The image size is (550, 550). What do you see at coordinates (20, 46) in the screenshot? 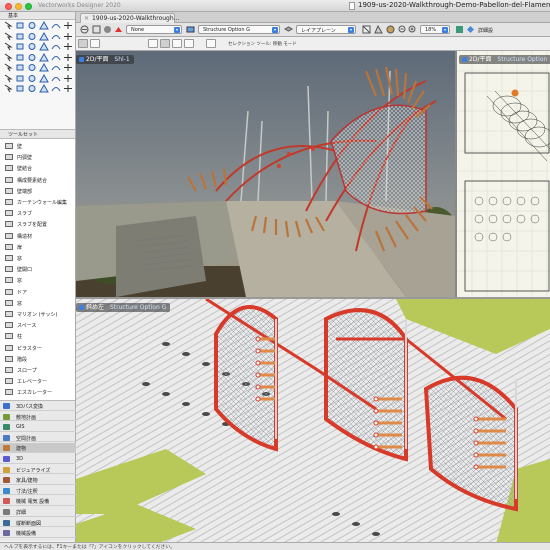
I see `poly-tool-icon` at bounding box center [20, 46].